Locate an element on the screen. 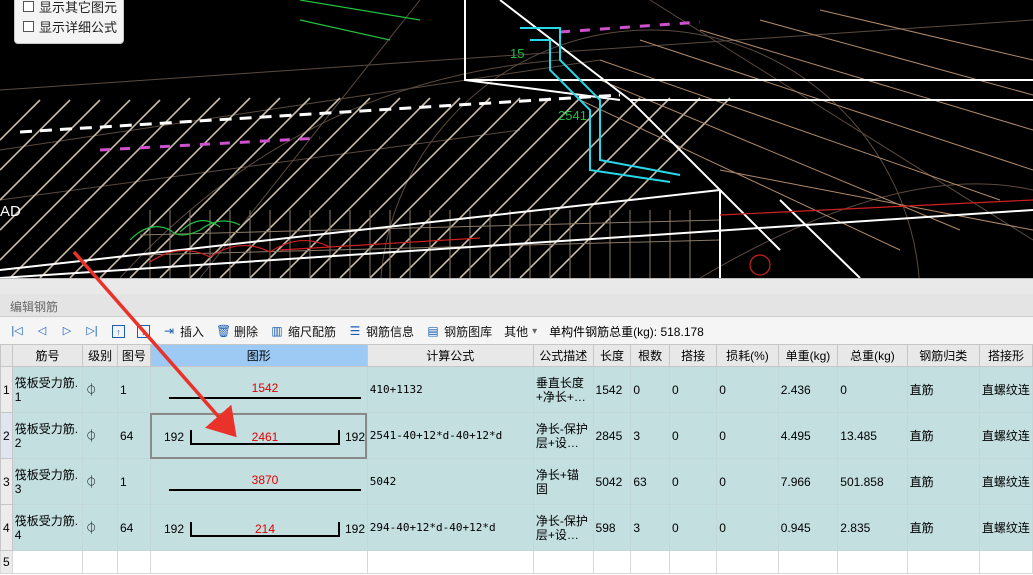  cell-shape: 2461 192 192 is located at coordinates (258, 435).